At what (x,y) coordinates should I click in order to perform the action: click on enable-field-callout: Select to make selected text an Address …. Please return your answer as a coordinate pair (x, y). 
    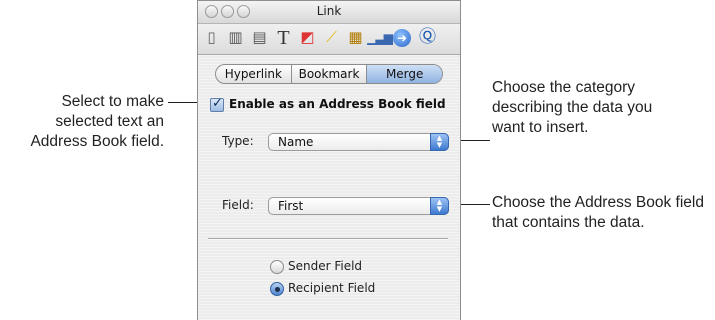
    Looking at the image, I should click on (97, 121).